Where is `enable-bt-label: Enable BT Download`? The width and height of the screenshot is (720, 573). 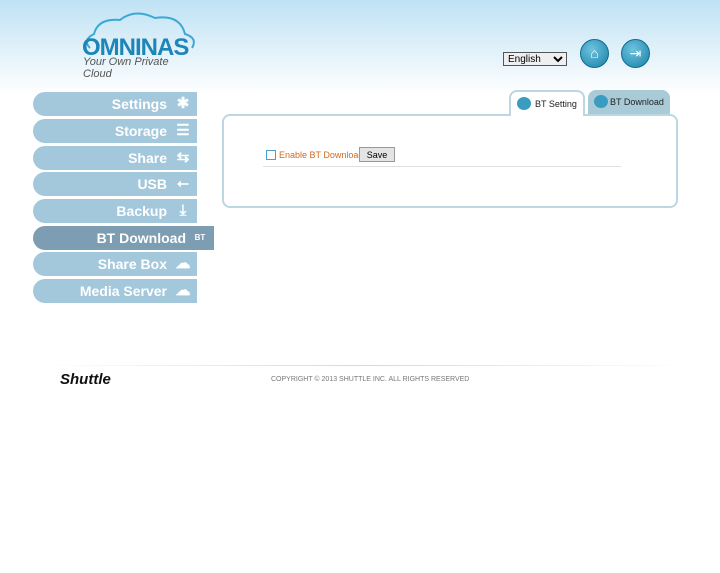
enable-bt-label: Enable BT Download is located at coordinates (321, 155).